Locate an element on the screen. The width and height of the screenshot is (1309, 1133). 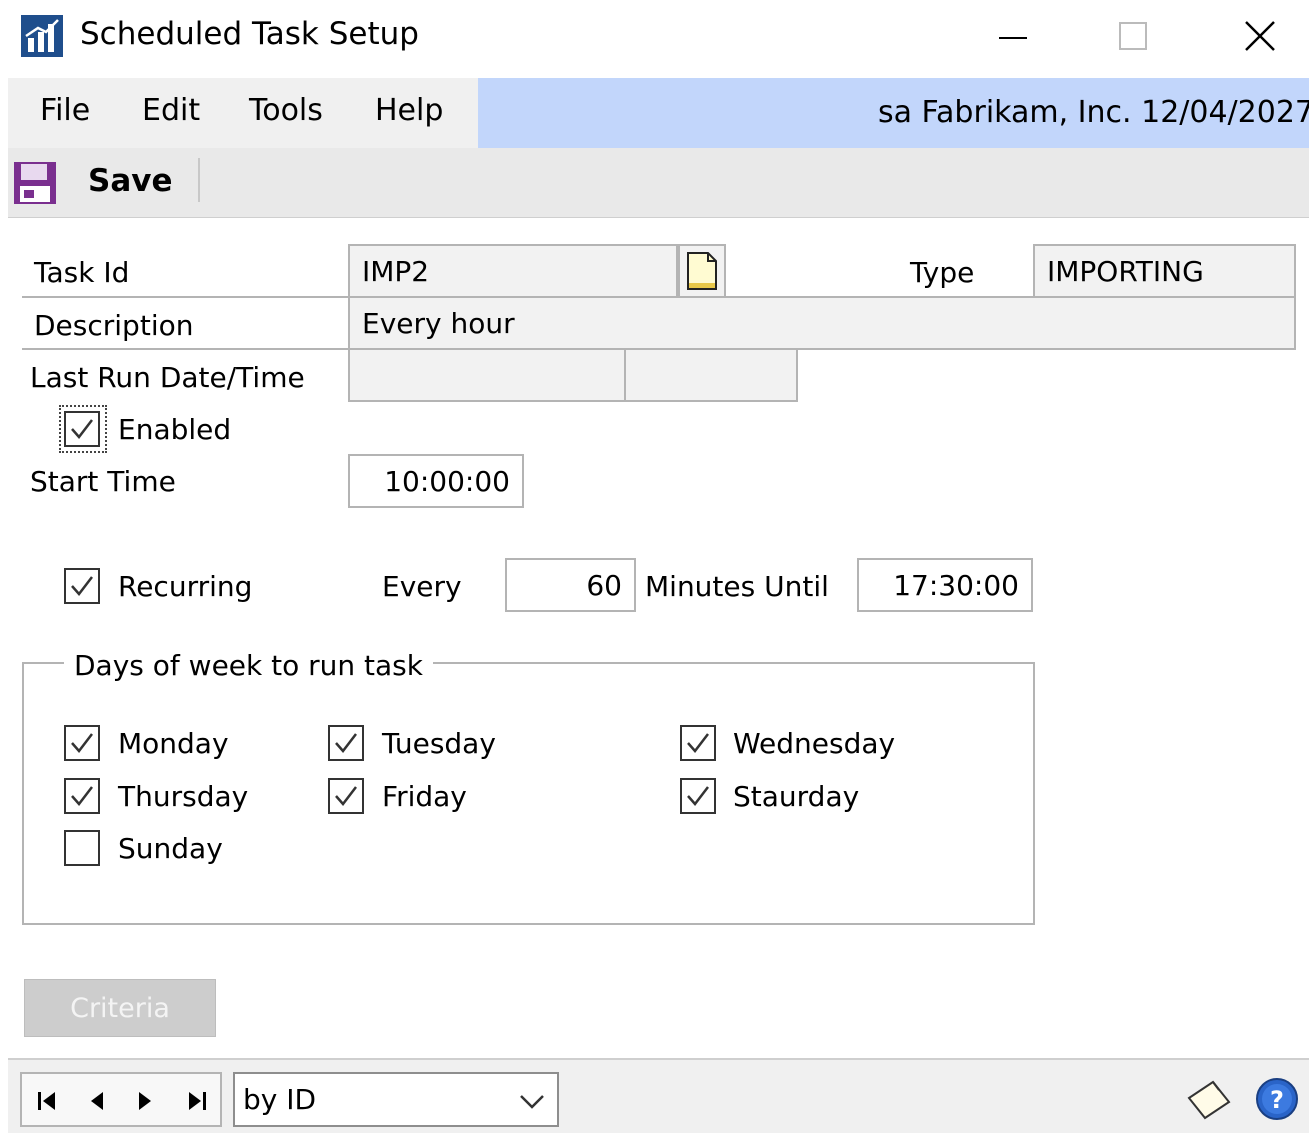
criteria-button: Criteria is located at coordinates (120, 1008).